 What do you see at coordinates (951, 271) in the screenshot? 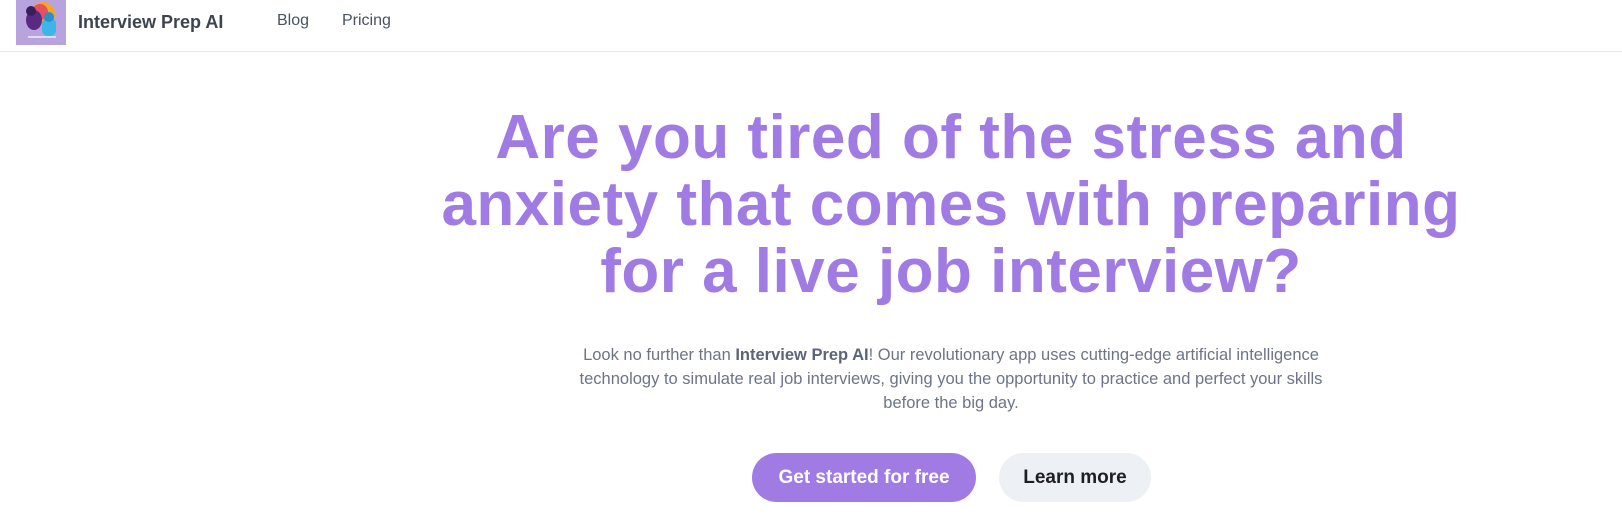
I see `hero-title-line-3: for a live job interview?` at bounding box center [951, 271].